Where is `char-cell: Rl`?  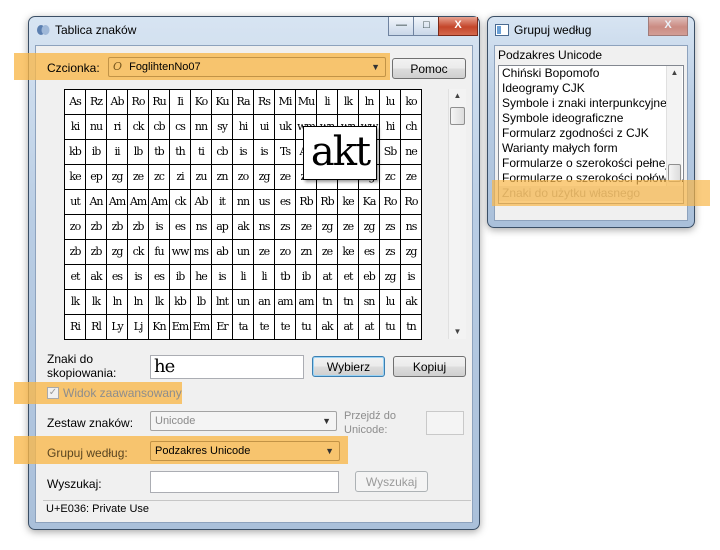
char-cell: Rl is located at coordinates (96, 327).